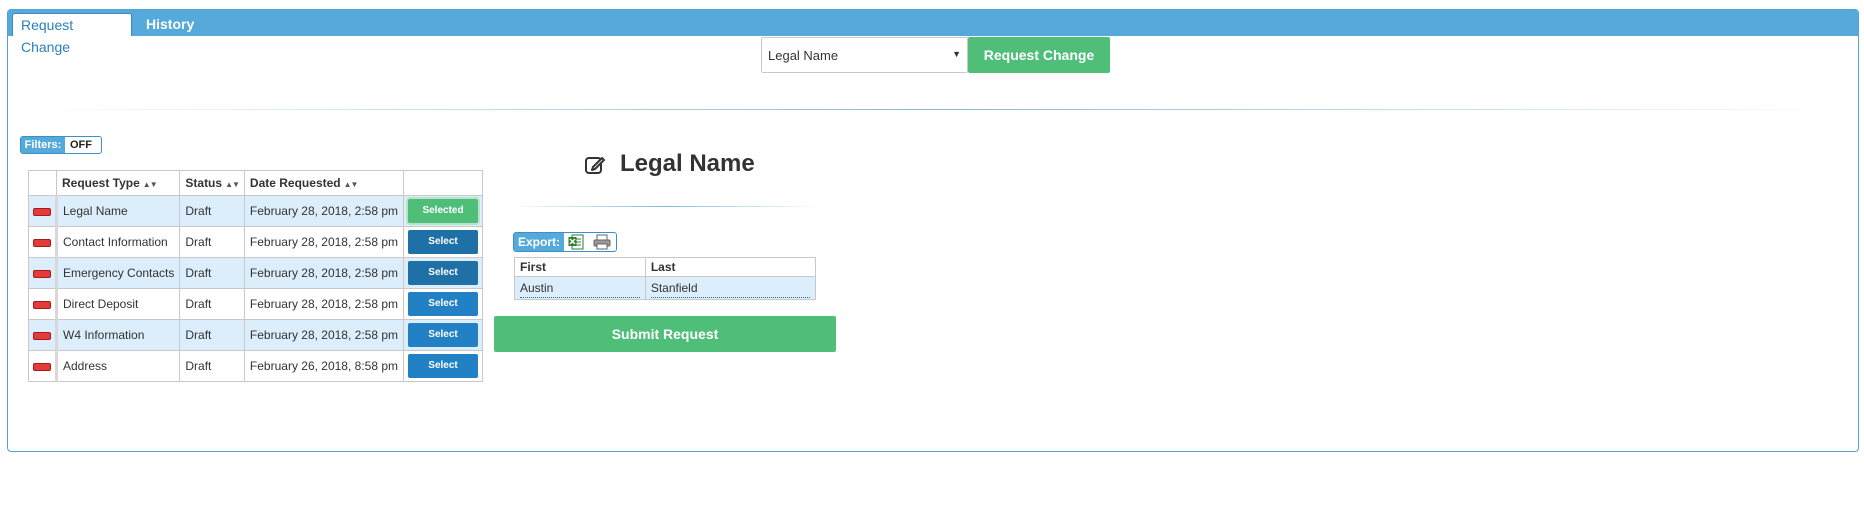 The height and width of the screenshot is (507, 1864). I want to click on tab-request-change: Request Change, so click(72, 34).